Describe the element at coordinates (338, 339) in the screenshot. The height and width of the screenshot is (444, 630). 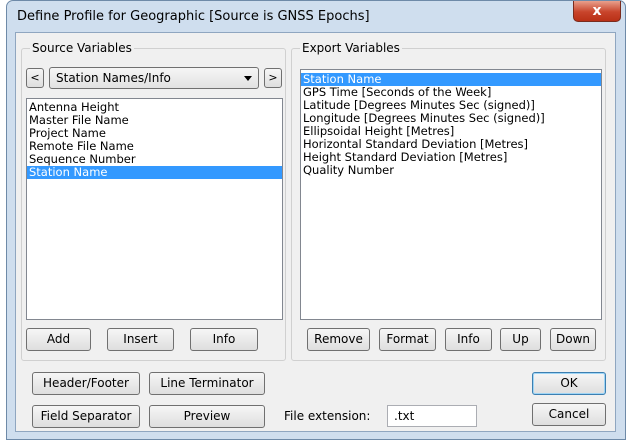
I see `remove-button: Remove` at that location.